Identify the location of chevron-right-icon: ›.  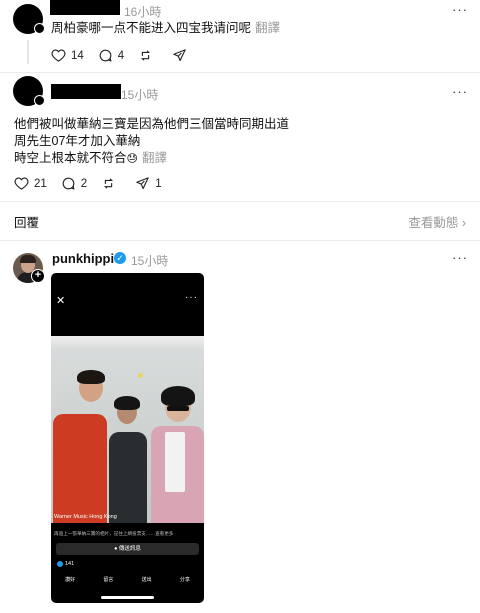
(463, 223).